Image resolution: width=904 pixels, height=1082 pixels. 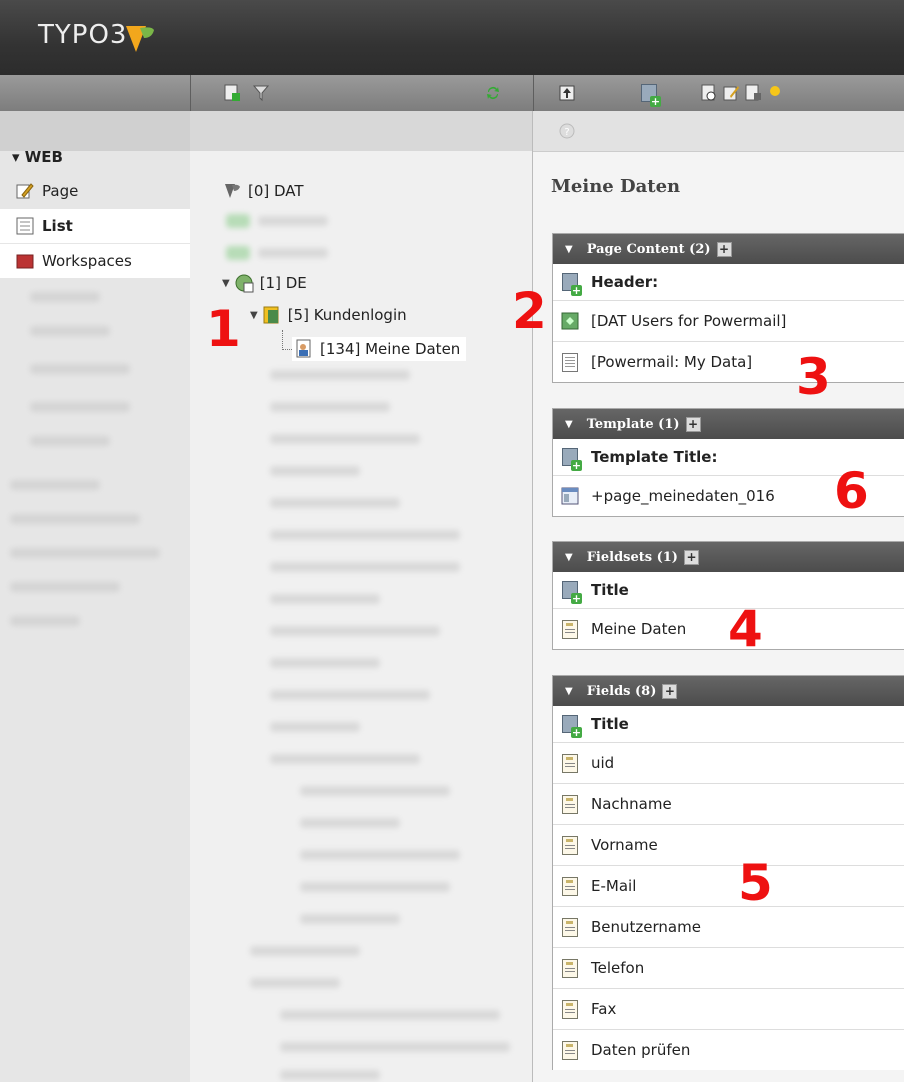 I want to click on record-title: Benutzername, so click(x=646, y=927).